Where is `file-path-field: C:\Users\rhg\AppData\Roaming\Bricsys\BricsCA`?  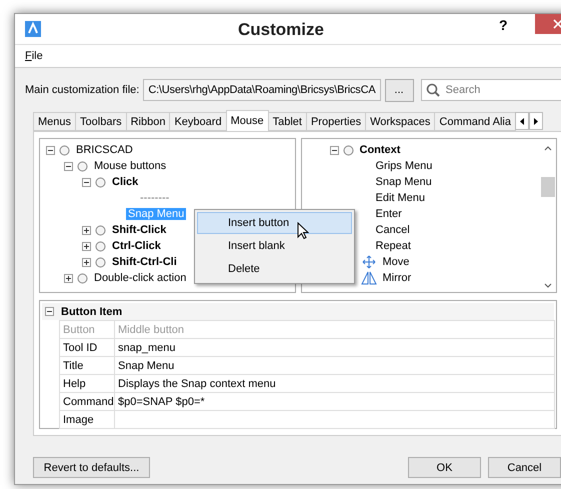
file-path-field: C:\Users\rhg\AppData\Roaming\Bricsys\BricsCA is located at coordinates (261, 90).